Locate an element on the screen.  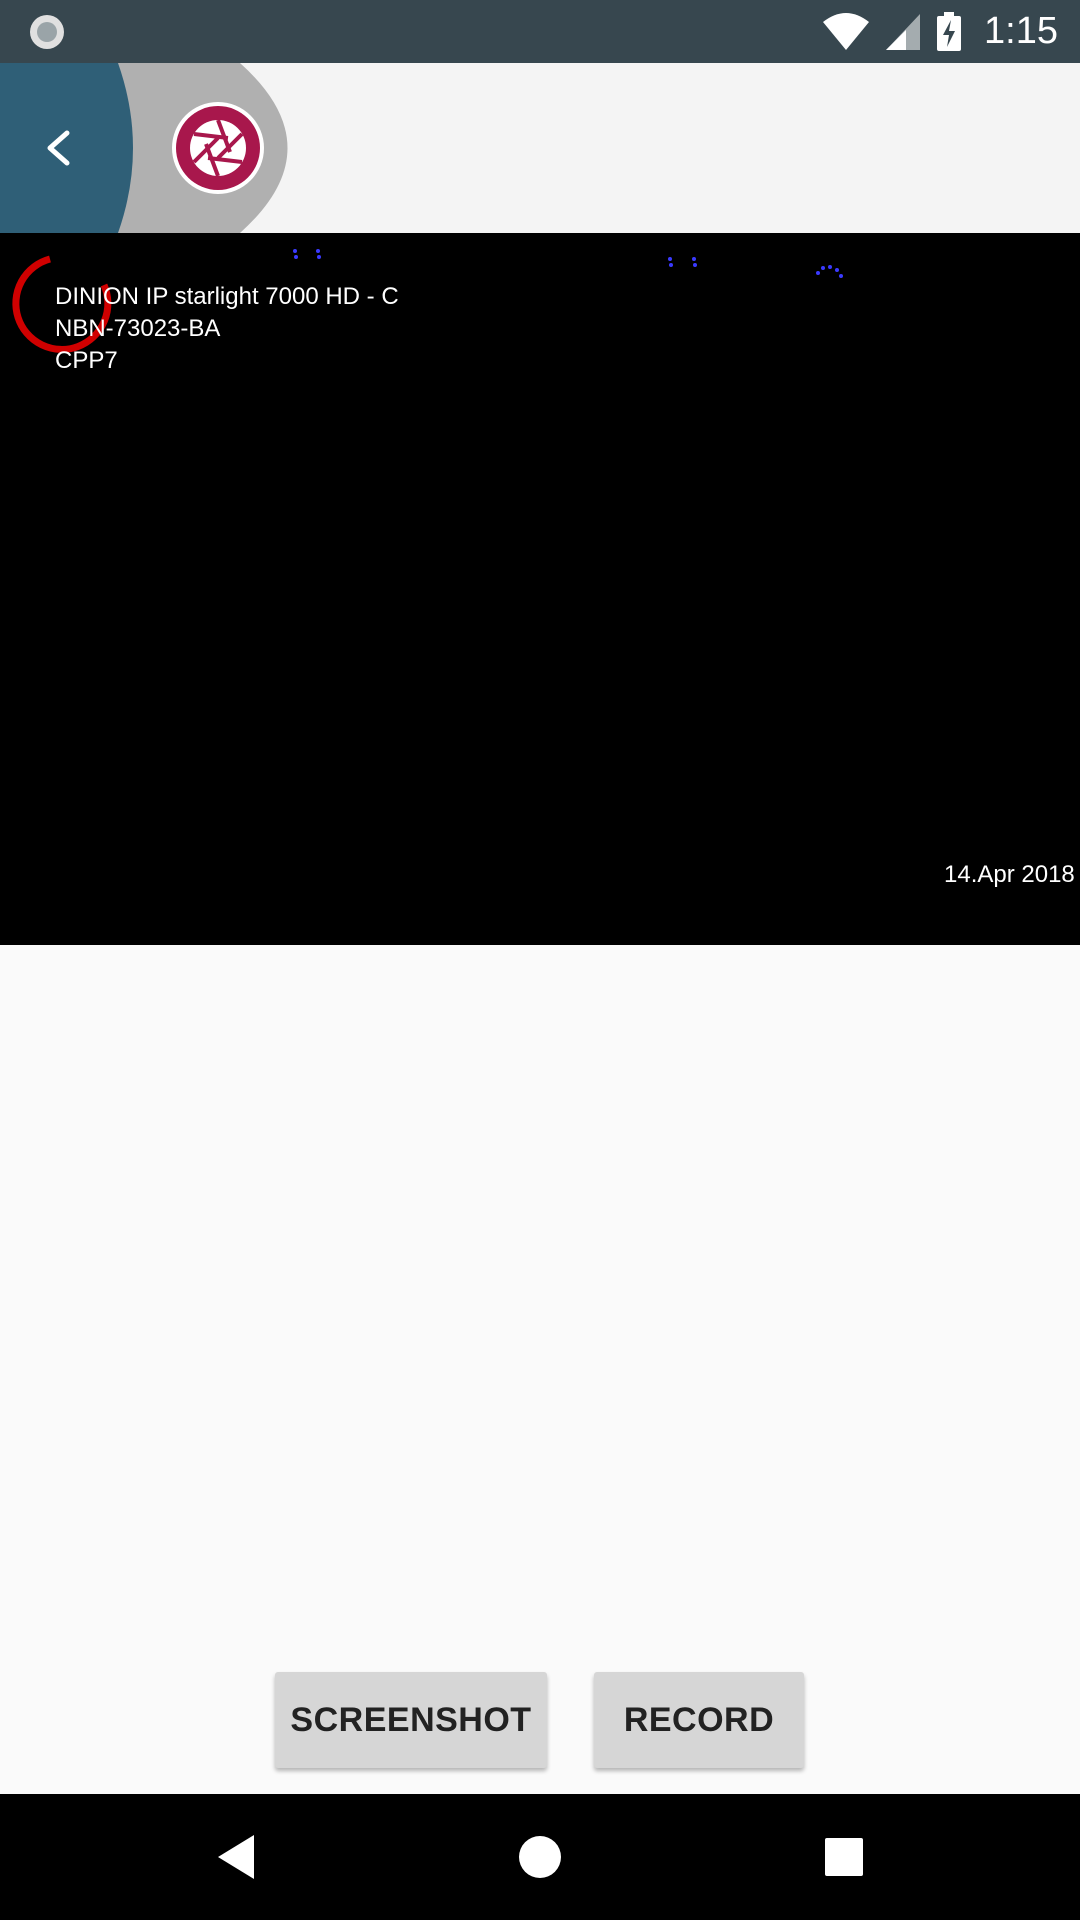
aperture-icon is located at coordinates (218, 148).